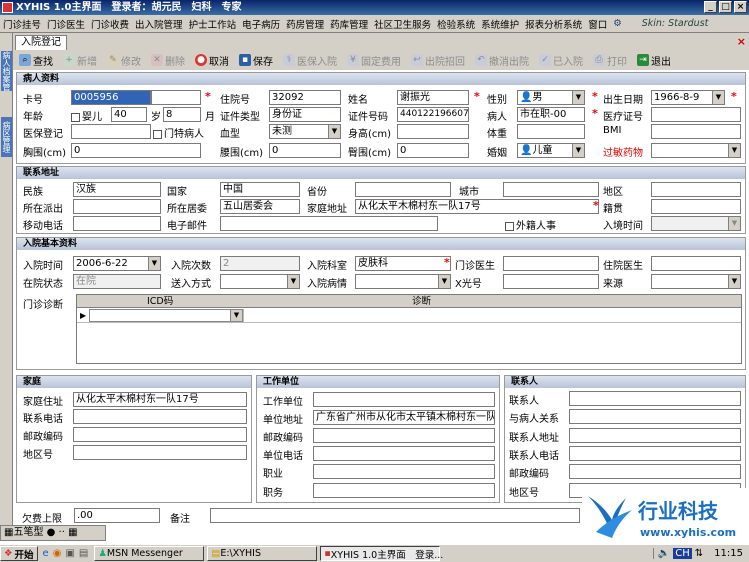  What do you see at coordinates (124, 60) in the screenshot?
I see `edit-button: ✎ 修改` at bounding box center [124, 60].